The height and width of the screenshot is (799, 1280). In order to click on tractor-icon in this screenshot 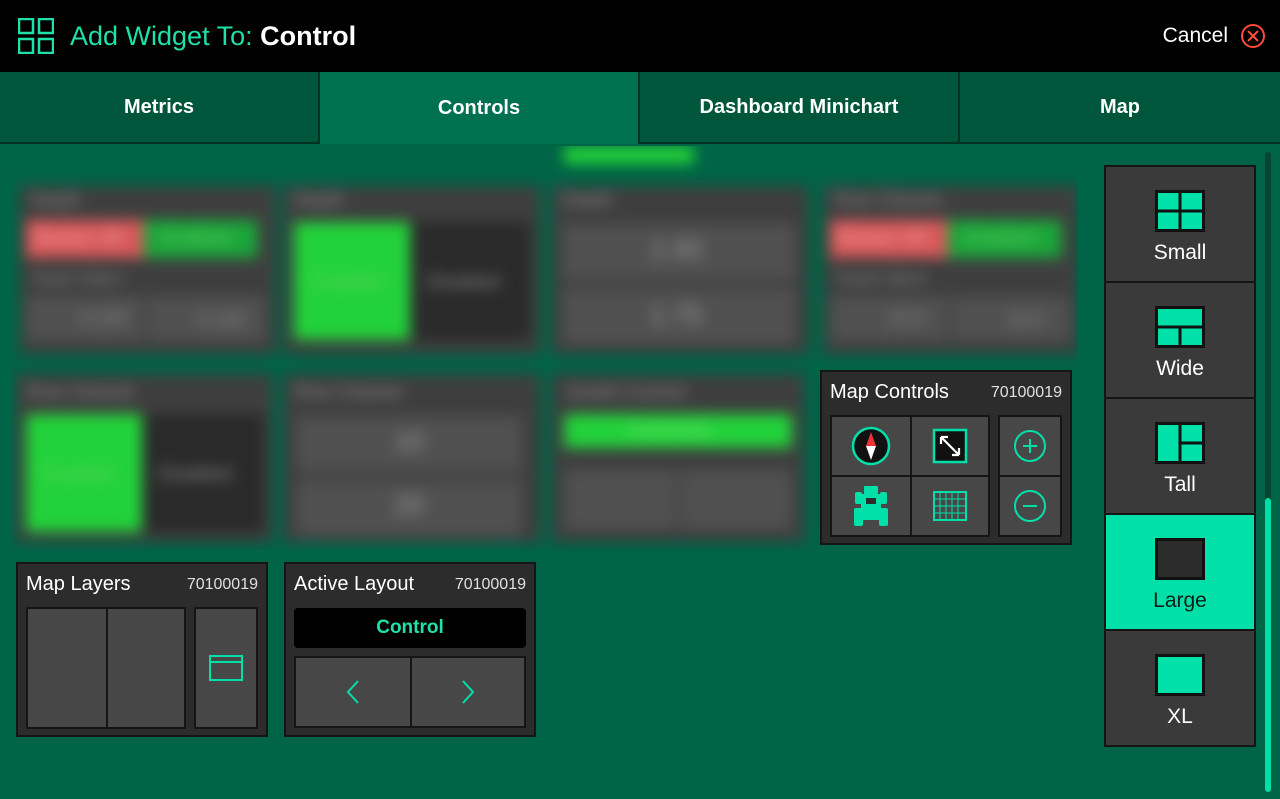, I will do `click(871, 506)`.